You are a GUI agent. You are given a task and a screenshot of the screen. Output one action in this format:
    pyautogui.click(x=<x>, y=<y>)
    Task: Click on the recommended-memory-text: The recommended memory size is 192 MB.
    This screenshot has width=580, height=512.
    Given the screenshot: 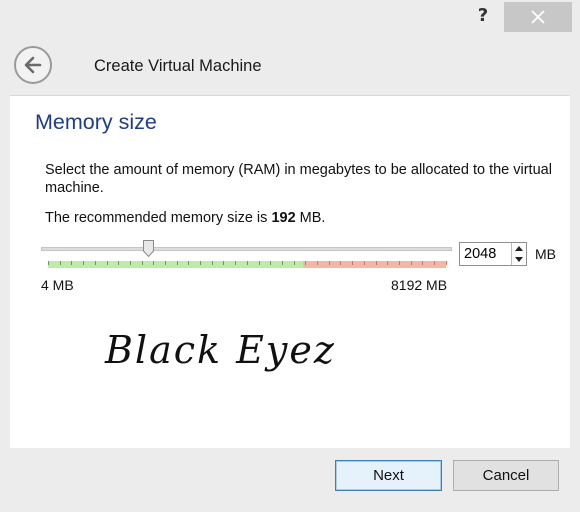 What is the action you would take?
    pyautogui.click(x=185, y=218)
    